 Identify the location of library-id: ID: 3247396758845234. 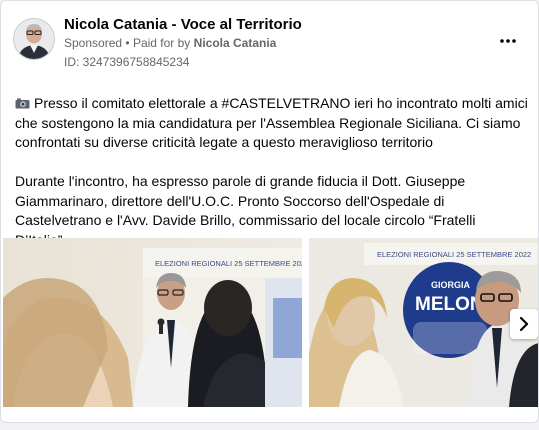
(127, 62).